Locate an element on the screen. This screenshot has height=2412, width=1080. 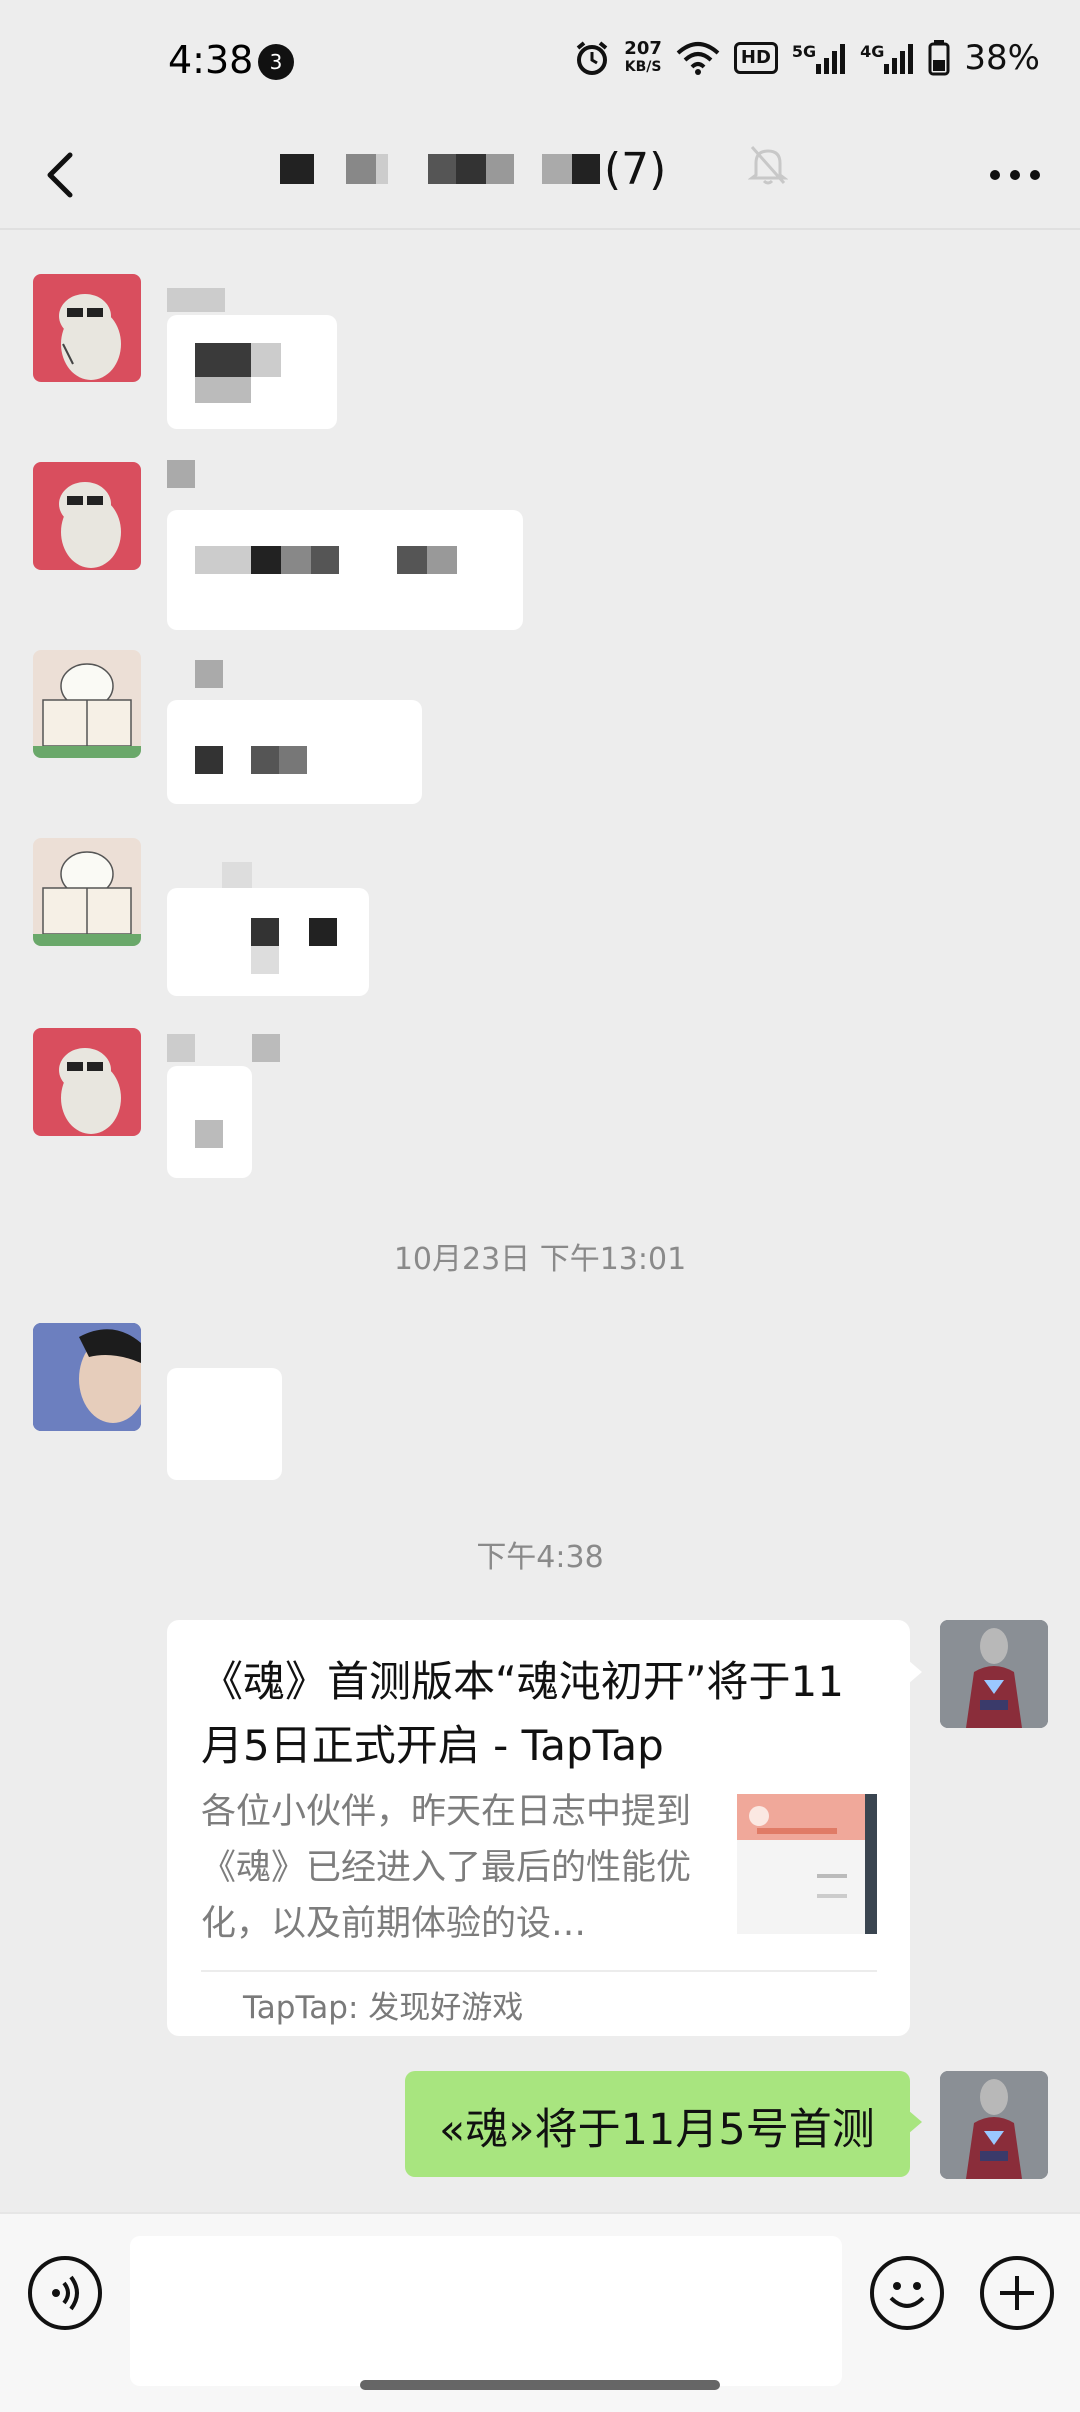
signal-5g-icon: 5G is located at coordinates (819, 58).